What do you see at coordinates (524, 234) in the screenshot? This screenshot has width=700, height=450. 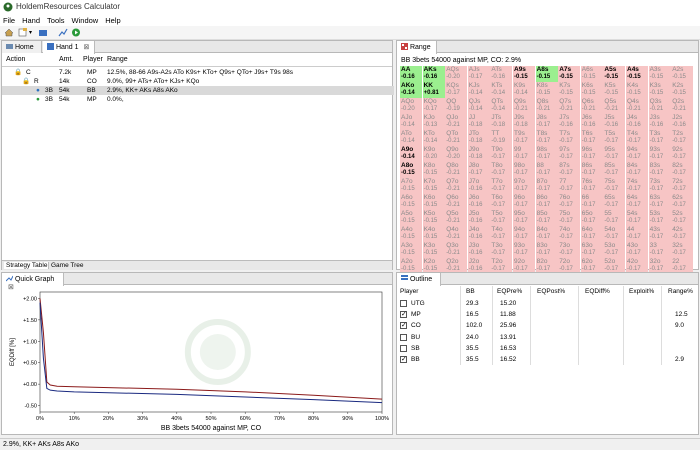 I see `range-cell: 94o -0.17` at bounding box center [524, 234].